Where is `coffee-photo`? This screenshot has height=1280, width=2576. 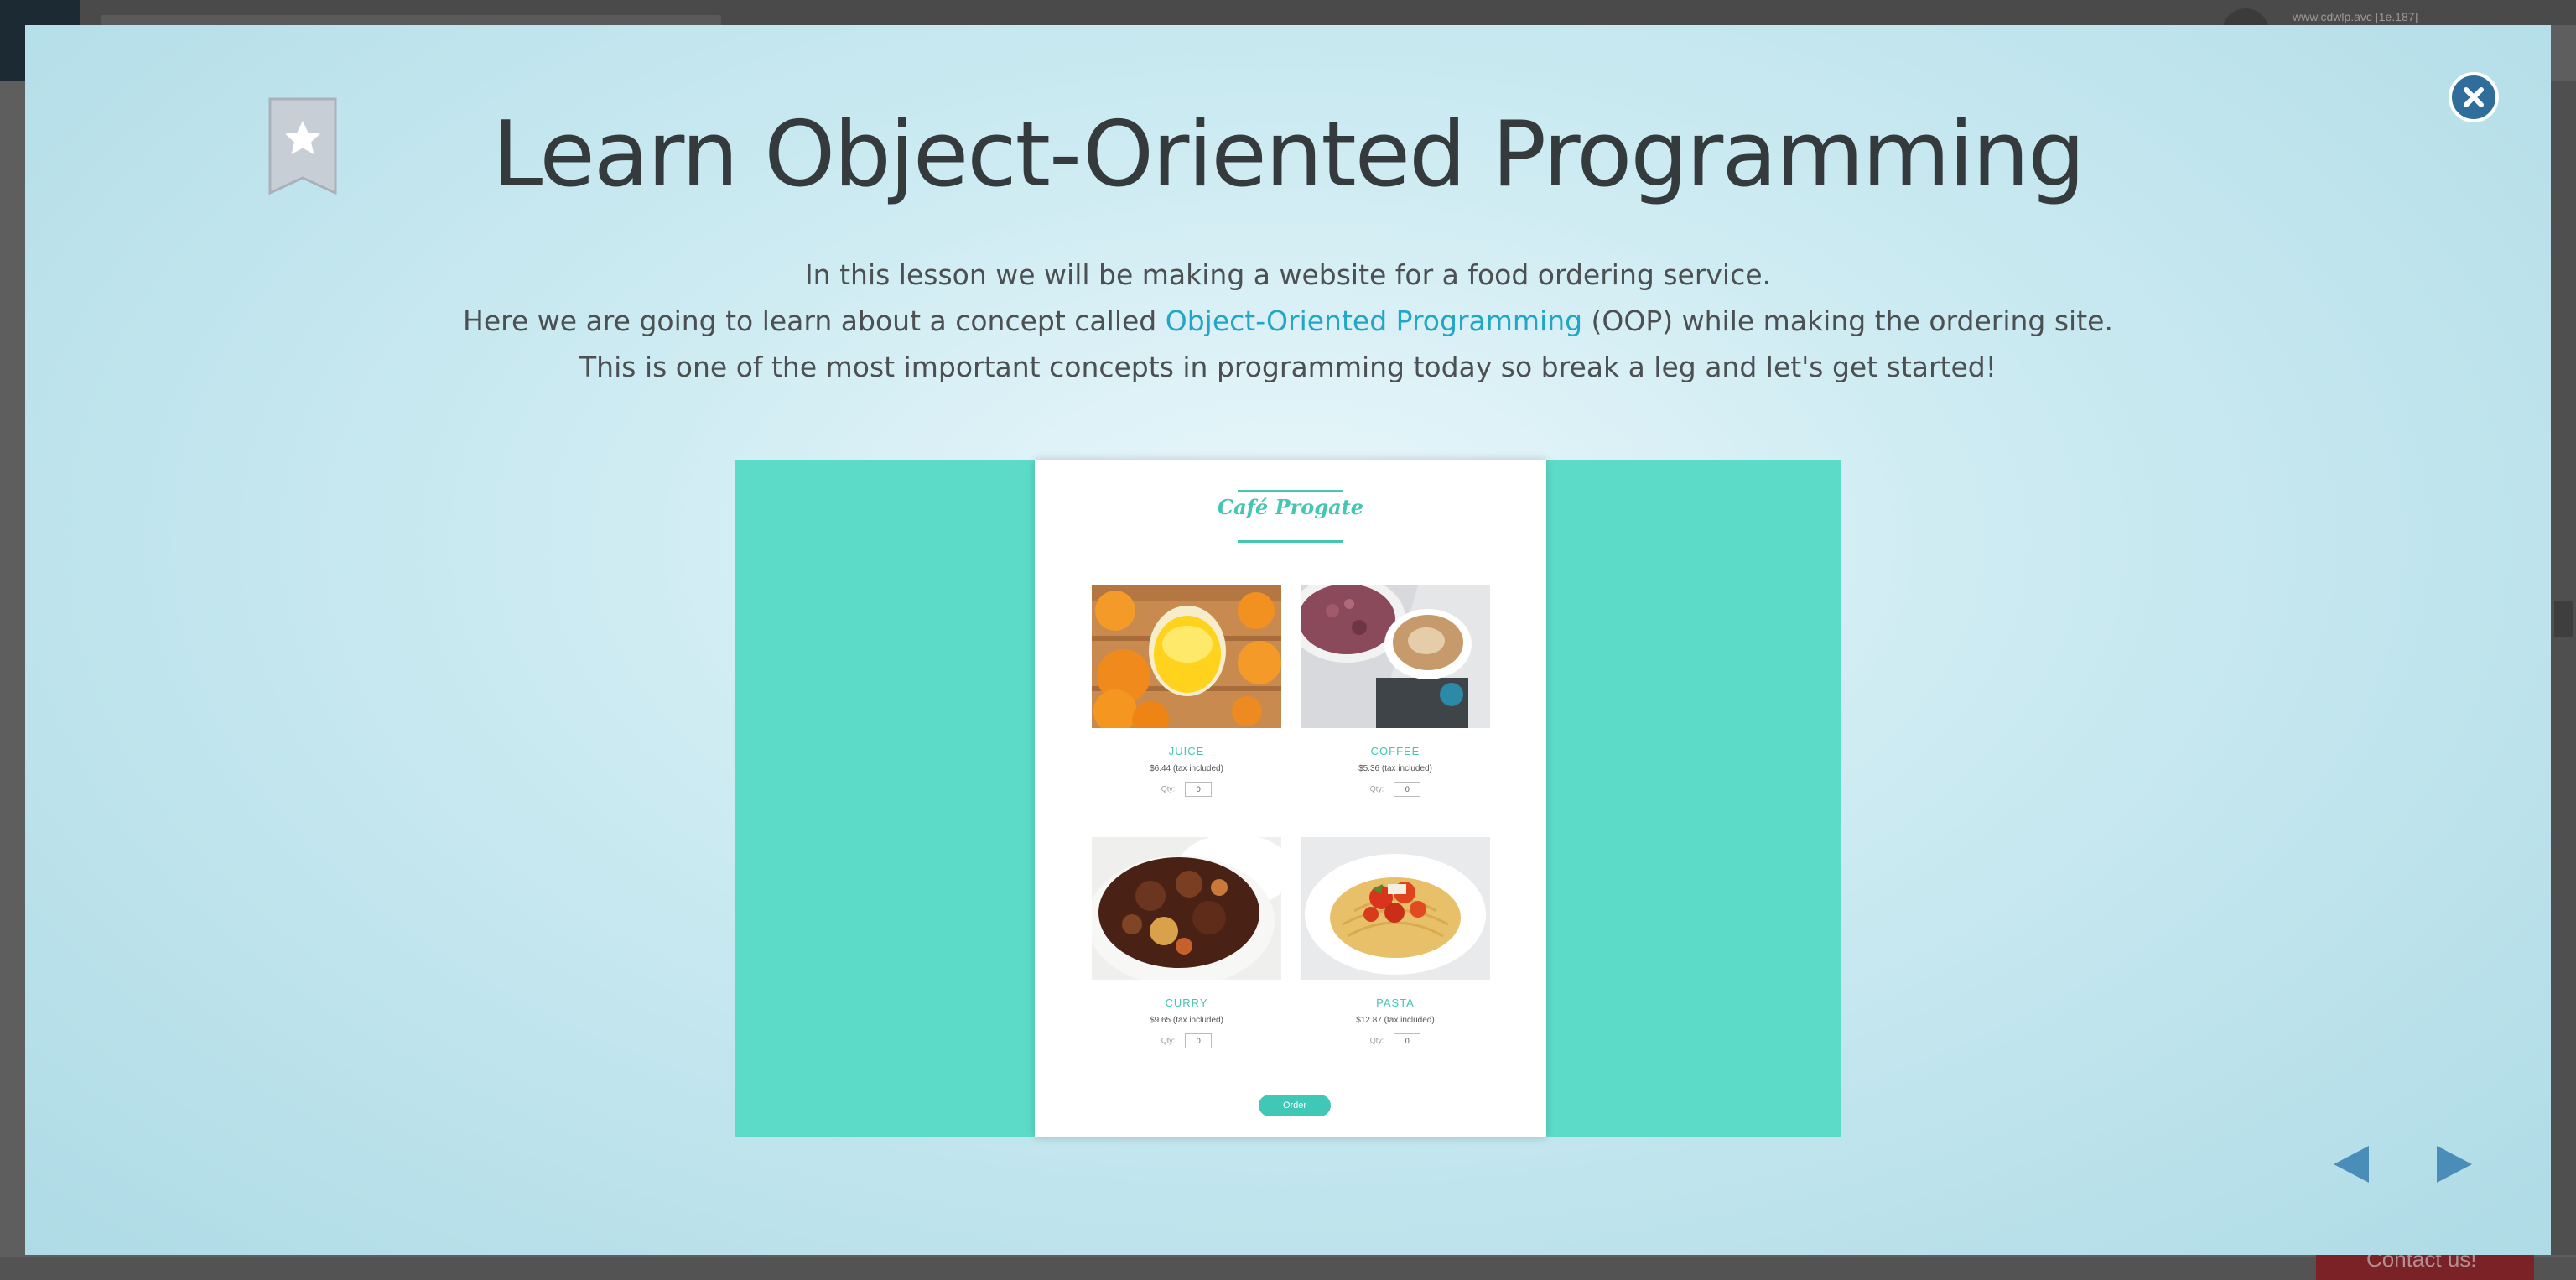
coffee-photo is located at coordinates (1389, 651).